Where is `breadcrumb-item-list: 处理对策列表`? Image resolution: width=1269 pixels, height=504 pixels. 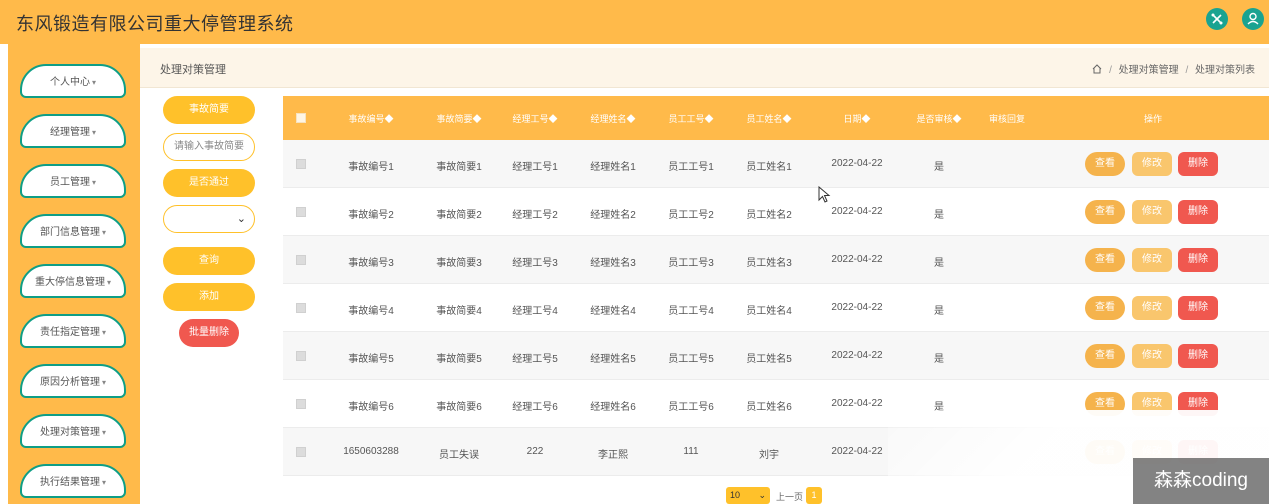
breadcrumb-item-list: 处理对策列表 is located at coordinates (1225, 70).